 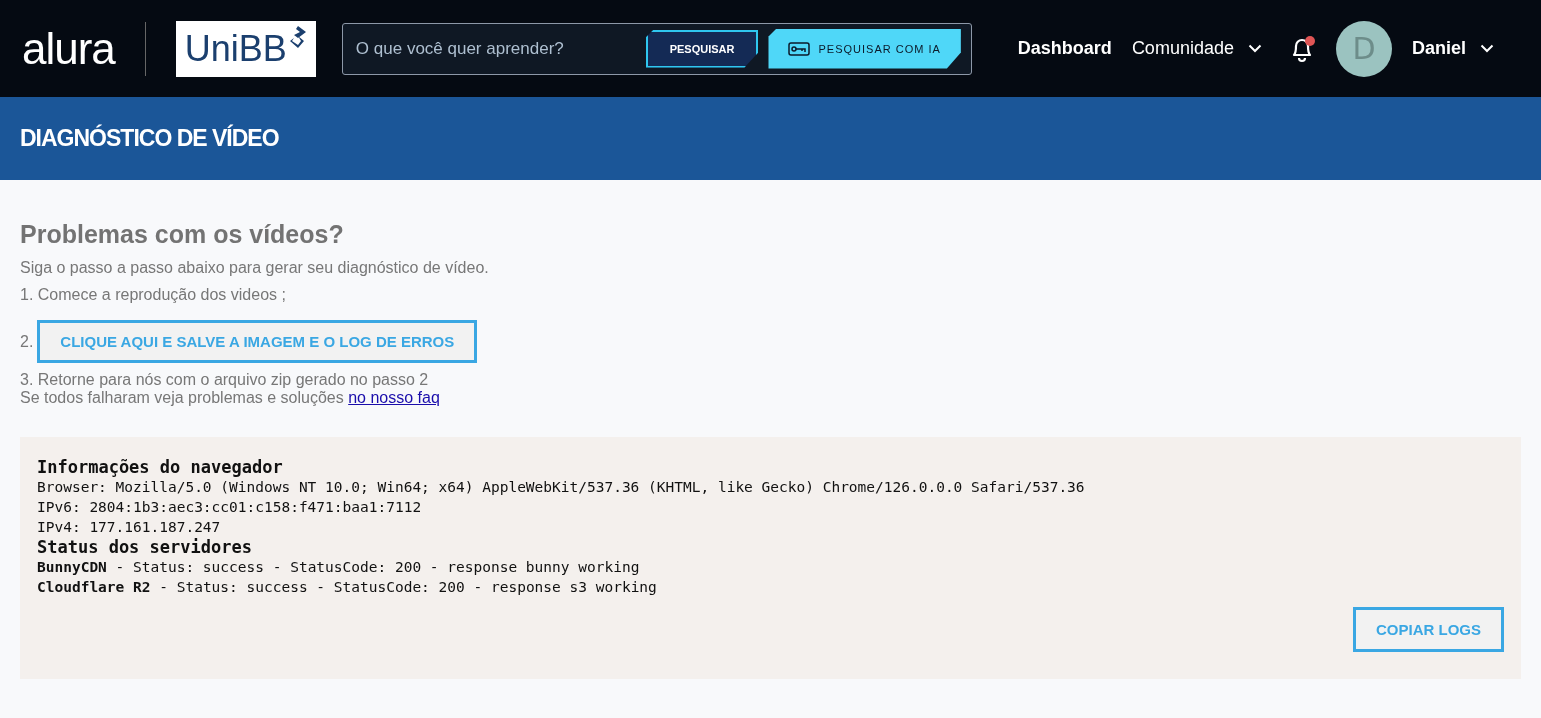 I want to click on log-line: Browser: Mozilla/5.0 (Windows NT 10.0; Win64; x64) AppleWebKit/537.36 (KHTML, like Gecko) Chrome/126.0.0.0 Safari/537.36, so click(x=561, y=487).